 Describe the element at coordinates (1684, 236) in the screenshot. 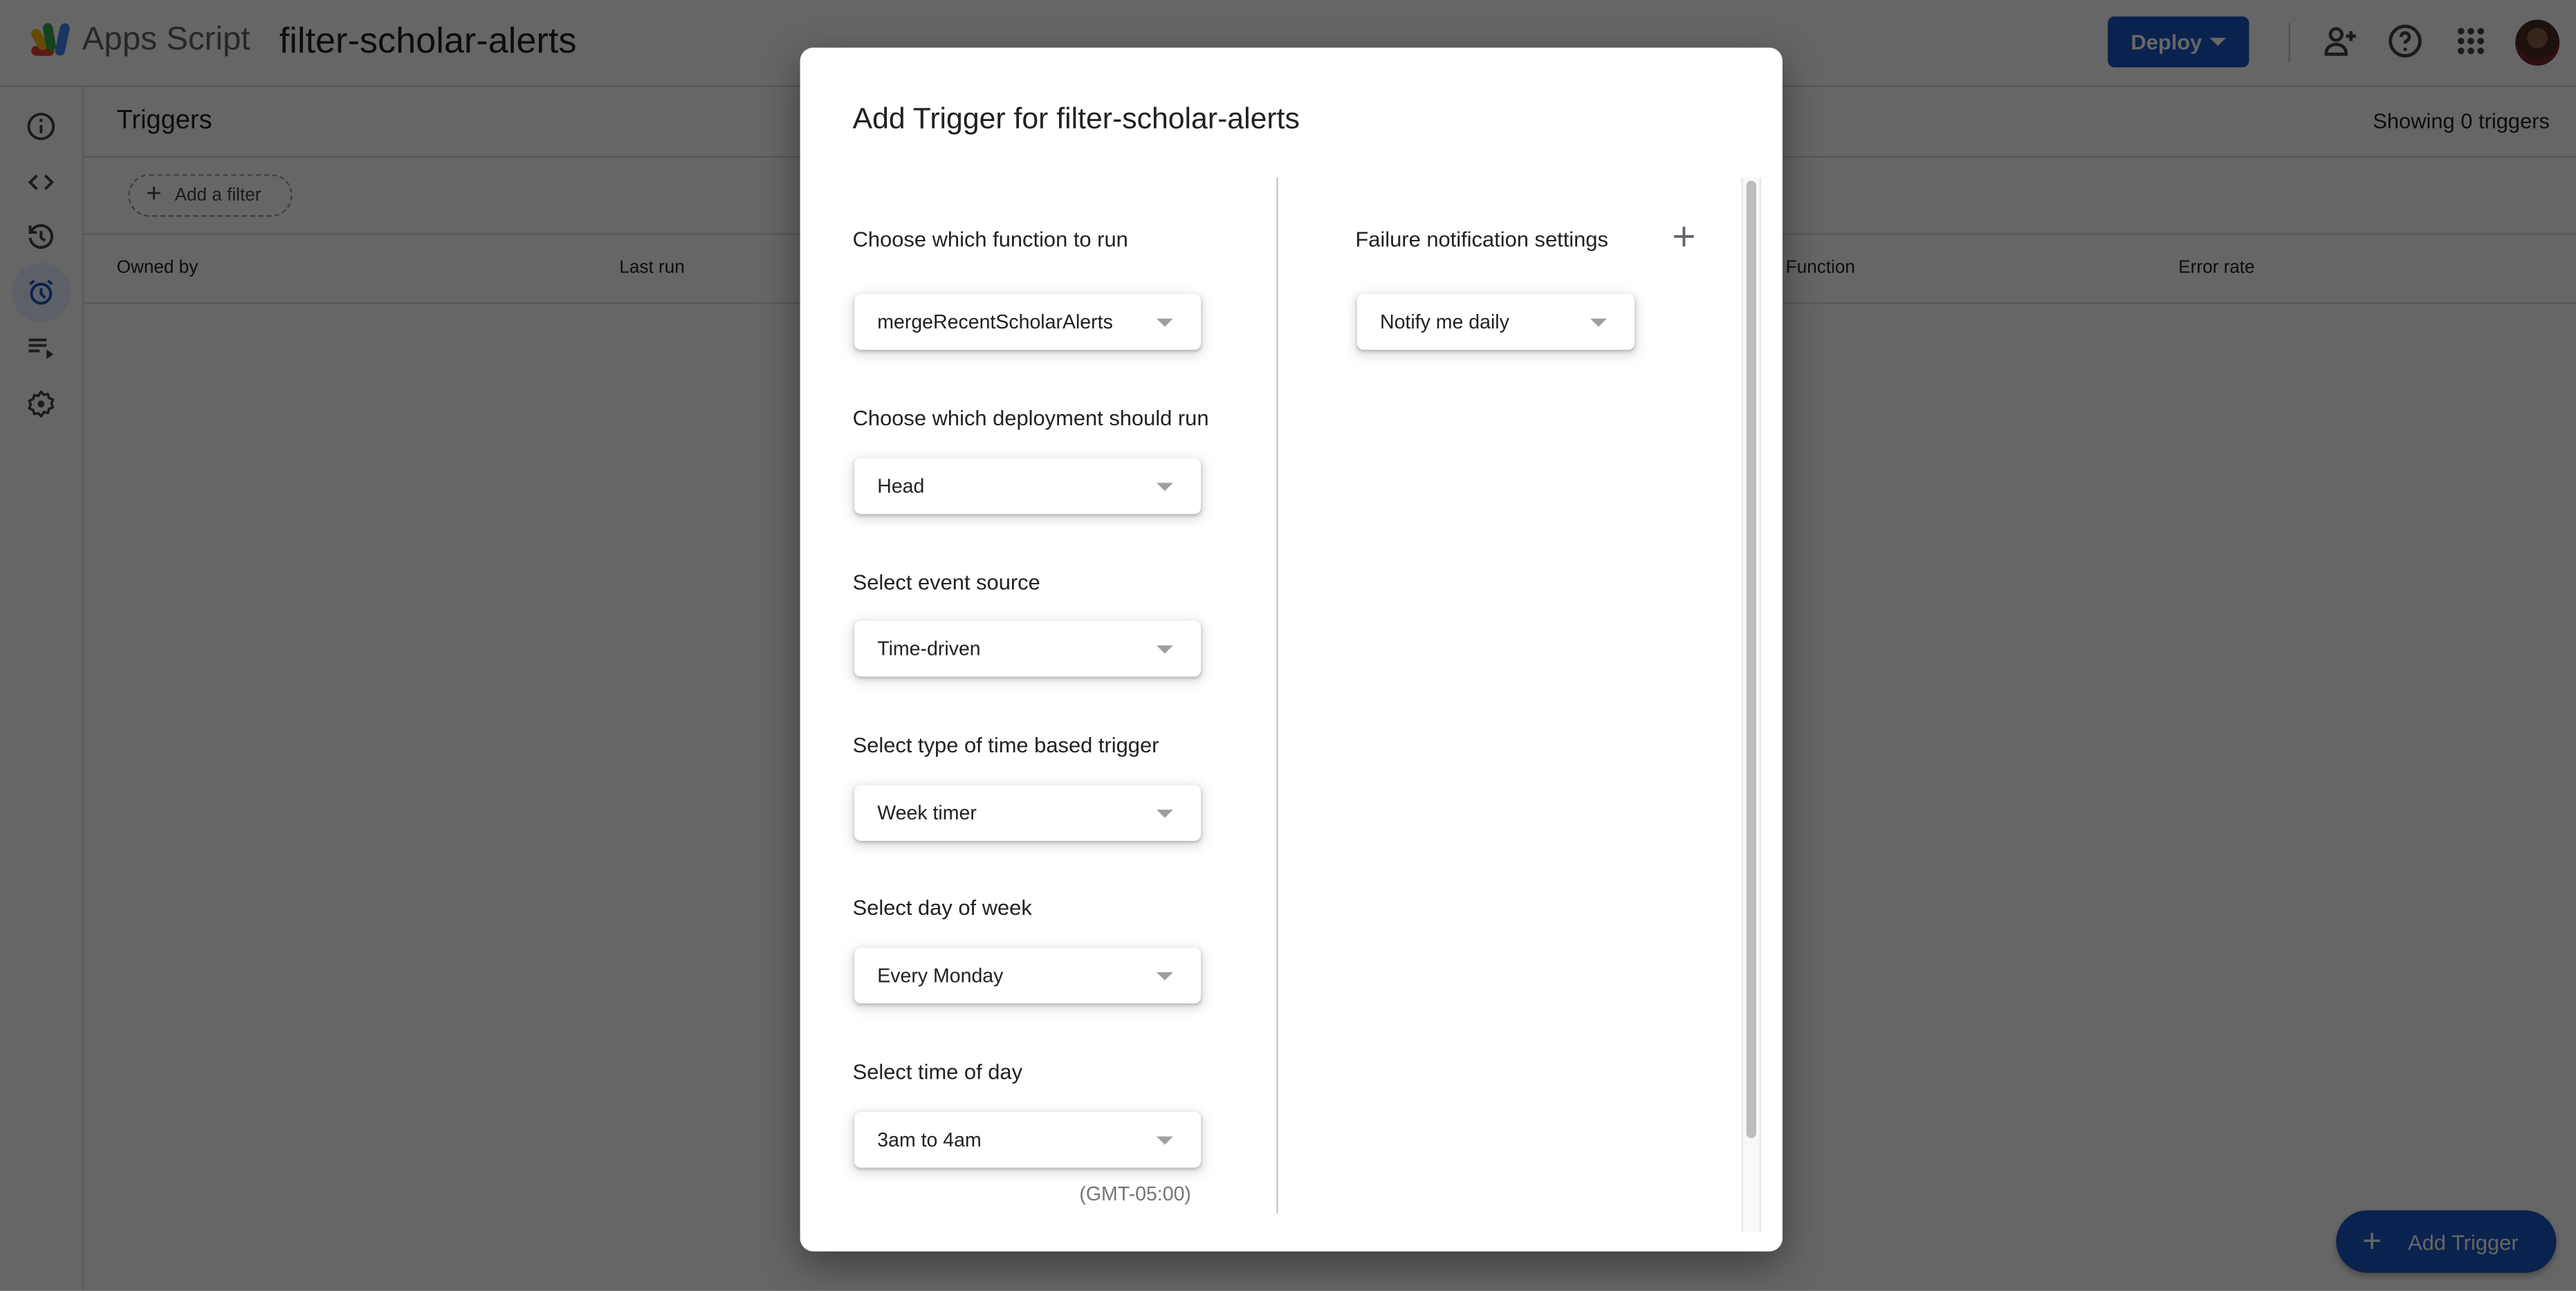

I see `add-notification-plus-icon` at that location.